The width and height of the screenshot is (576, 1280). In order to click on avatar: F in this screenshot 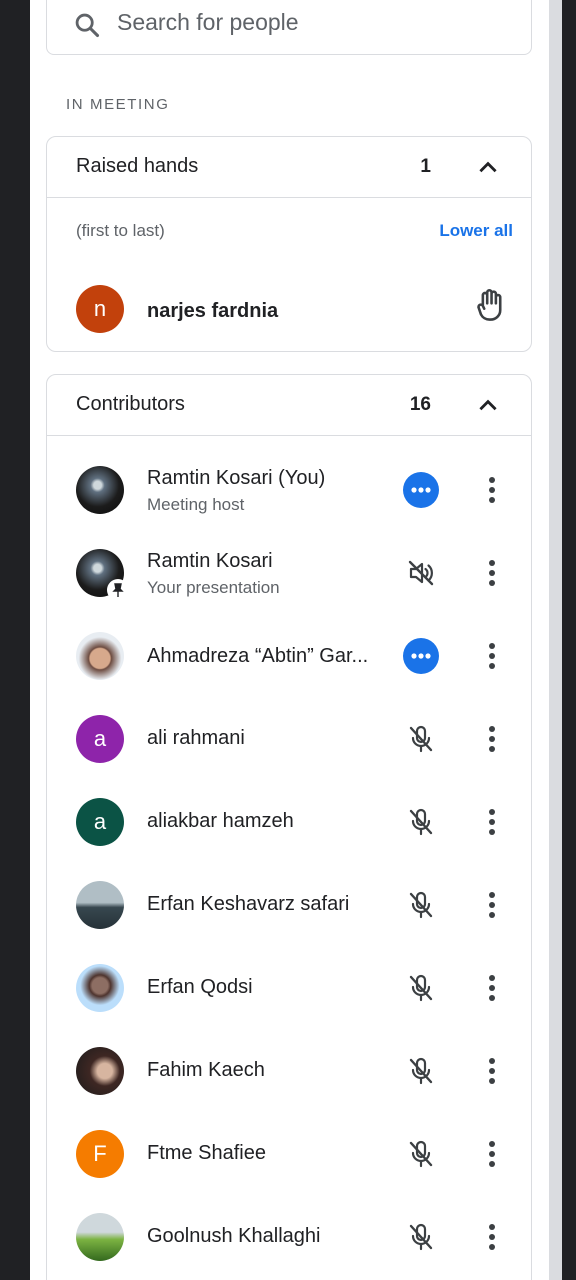, I will do `click(100, 1154)`.